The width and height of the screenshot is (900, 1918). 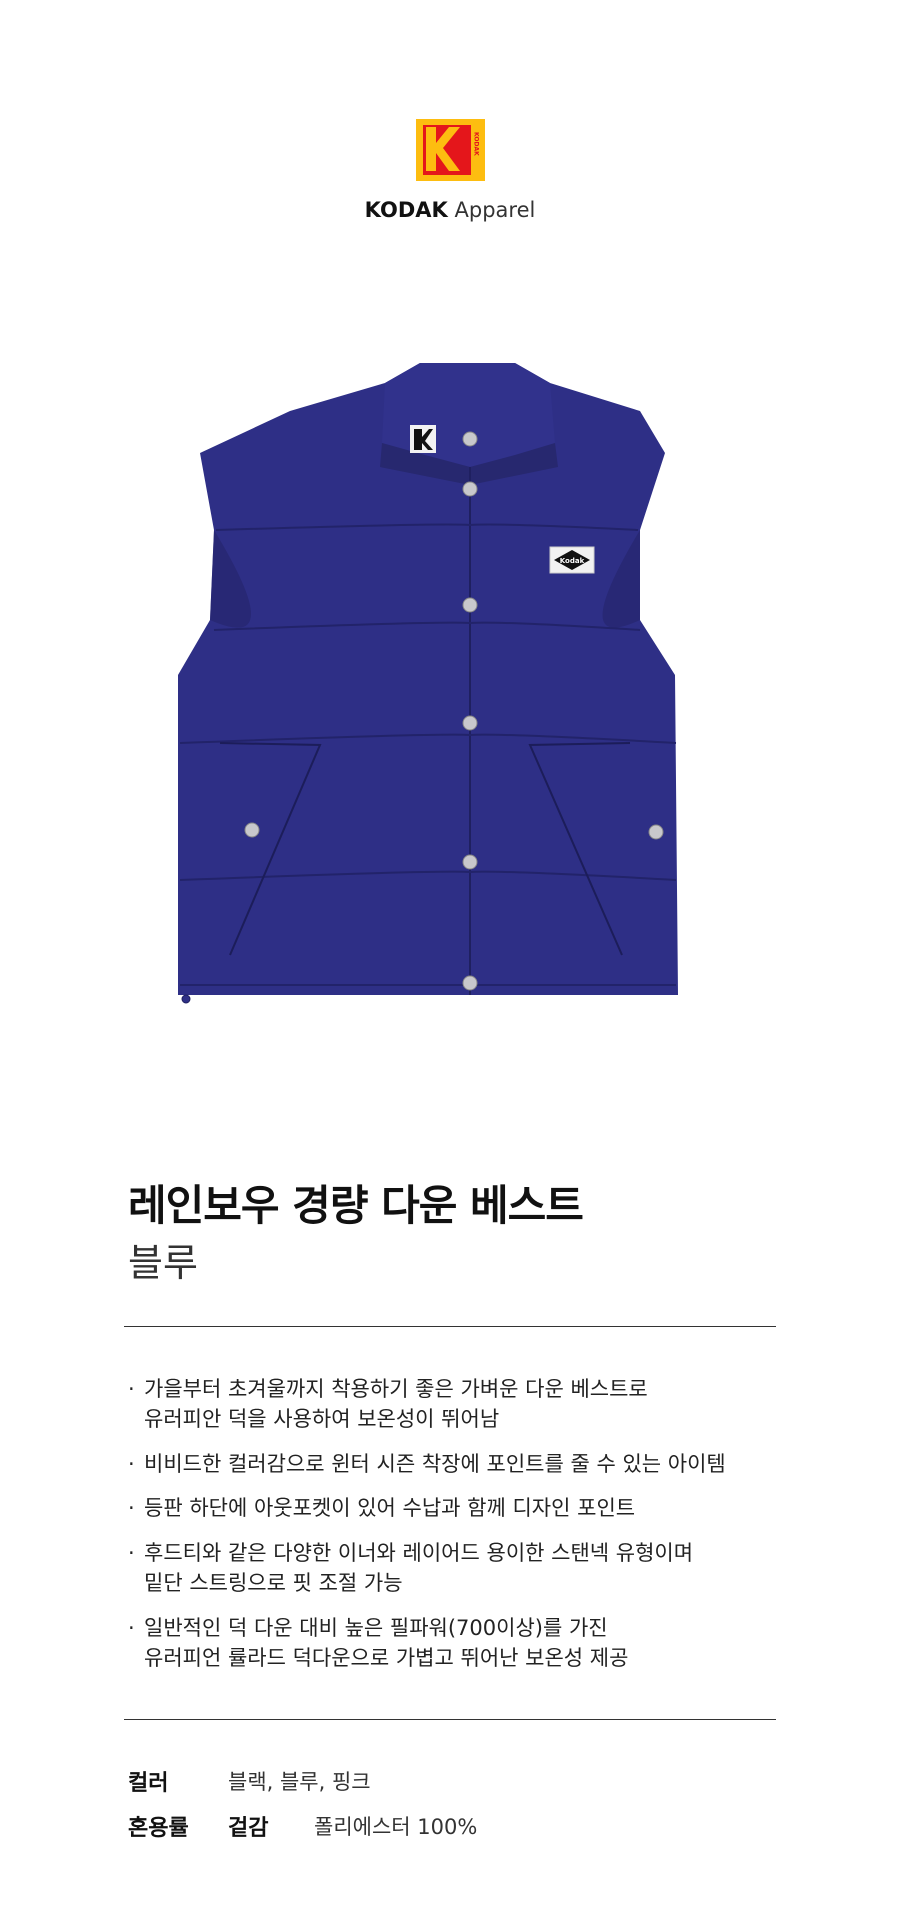 I want to click on product-color-subtitle: 블루, so click(x=163, y=1263).